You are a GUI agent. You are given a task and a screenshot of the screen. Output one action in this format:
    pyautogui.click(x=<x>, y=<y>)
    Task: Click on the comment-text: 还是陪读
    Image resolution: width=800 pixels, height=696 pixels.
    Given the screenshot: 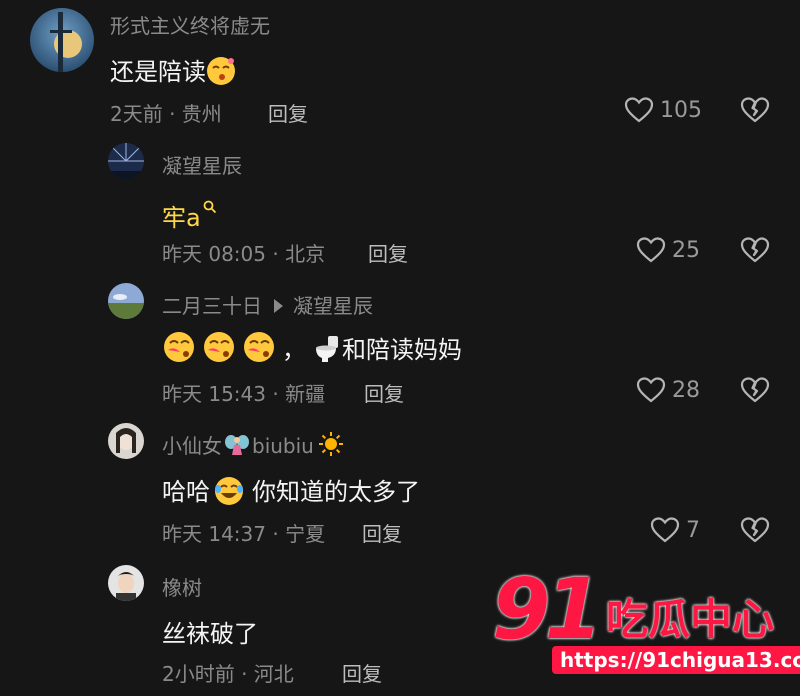 What is the action you would take?
    pyautogui.click(x=173, y=69)
    